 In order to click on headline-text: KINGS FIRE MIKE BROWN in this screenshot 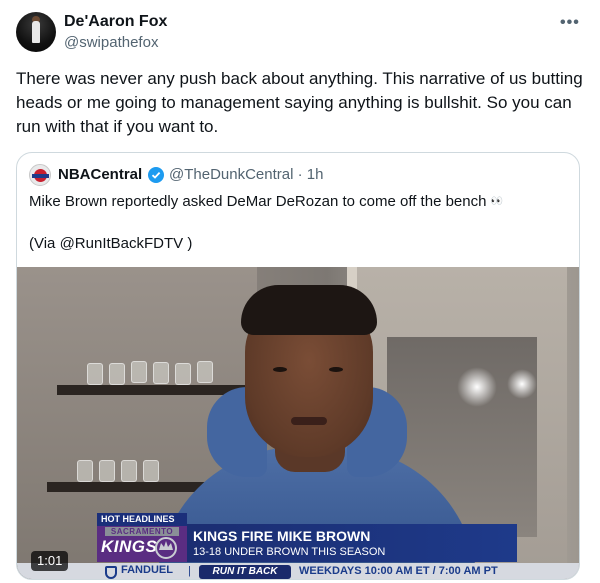, I will do `click(282, 536)`.